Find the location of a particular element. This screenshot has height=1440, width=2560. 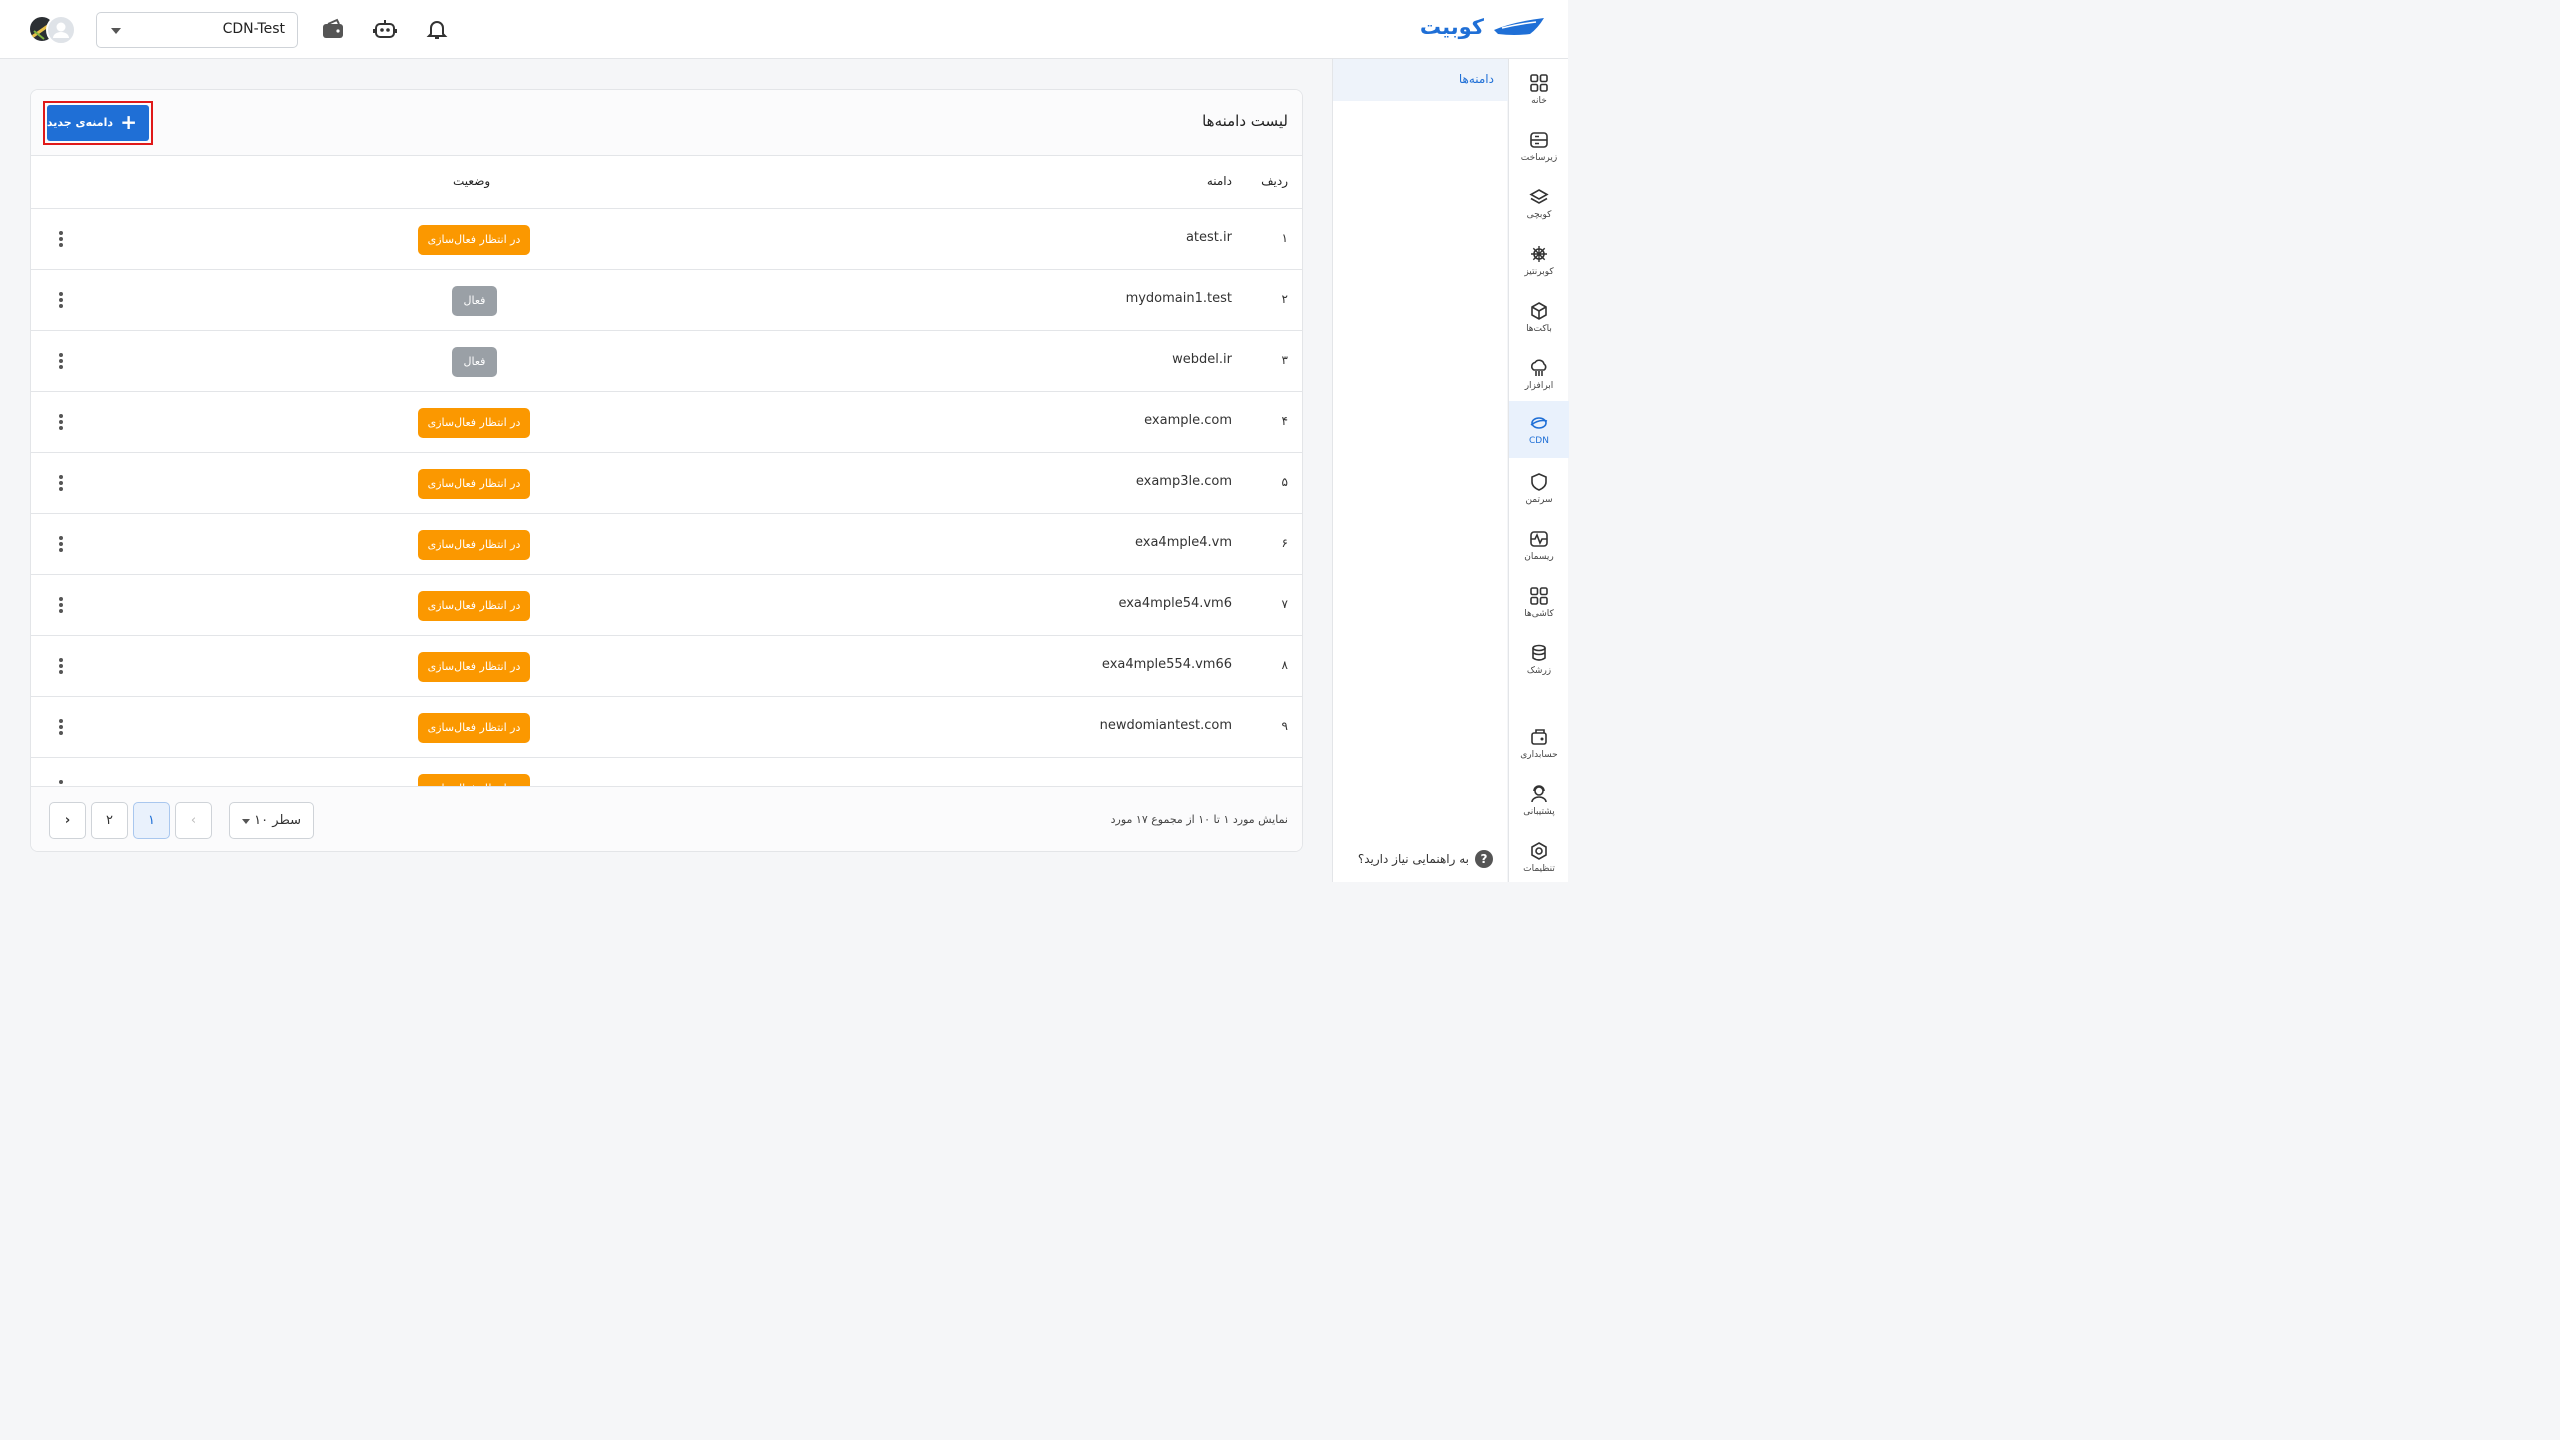

row-index: ۲ is located at coordinates (1284, 299).